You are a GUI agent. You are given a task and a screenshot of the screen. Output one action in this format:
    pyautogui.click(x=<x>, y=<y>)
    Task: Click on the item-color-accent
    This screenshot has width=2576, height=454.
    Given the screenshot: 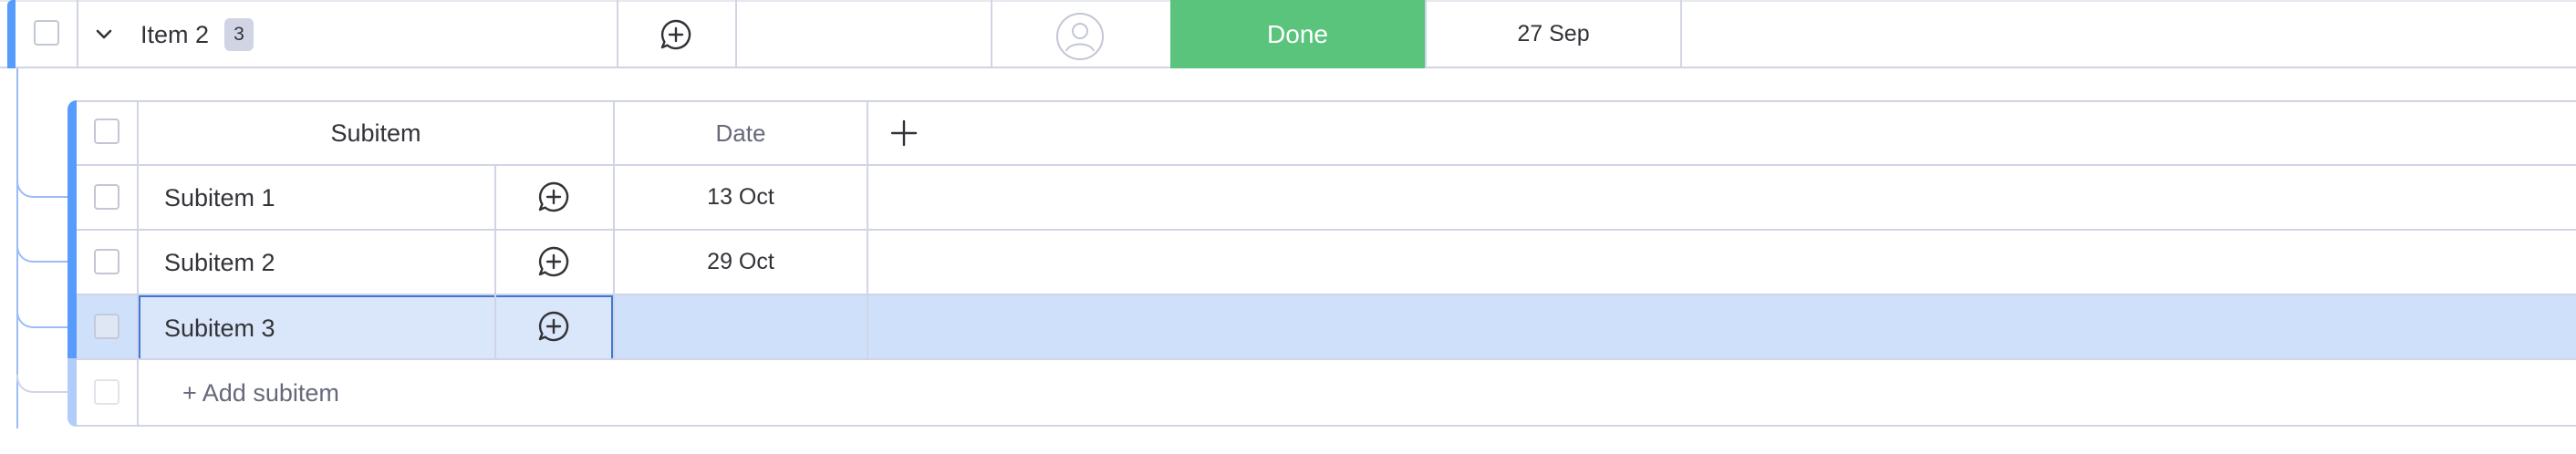 What is the action you would take?
    pyautogui.click(x=11, y=34)
    